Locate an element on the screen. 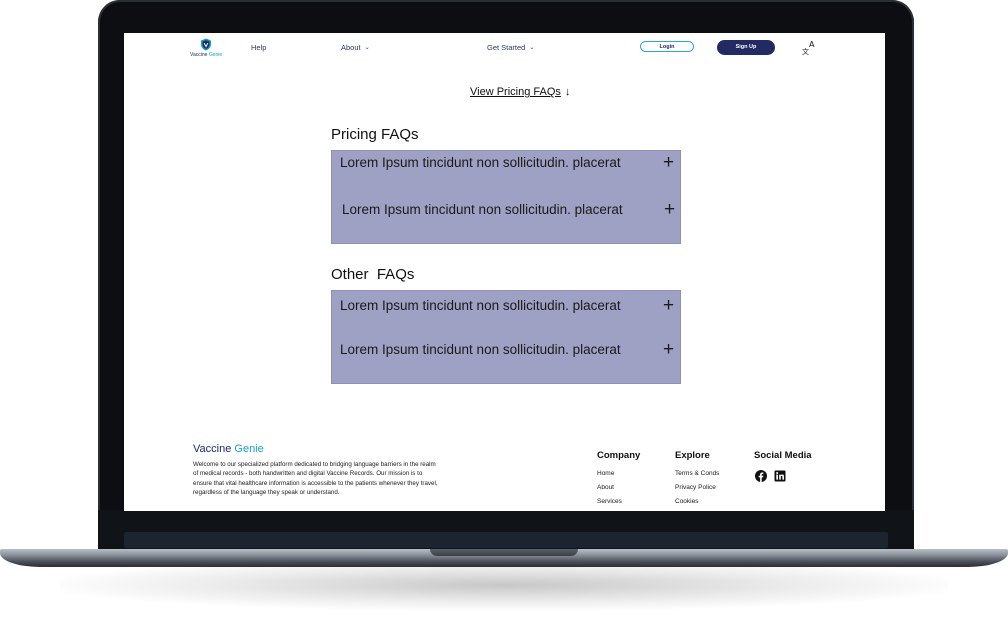  view-pricing-label: View Pricing FAQs is located at coordinates (515, 92).